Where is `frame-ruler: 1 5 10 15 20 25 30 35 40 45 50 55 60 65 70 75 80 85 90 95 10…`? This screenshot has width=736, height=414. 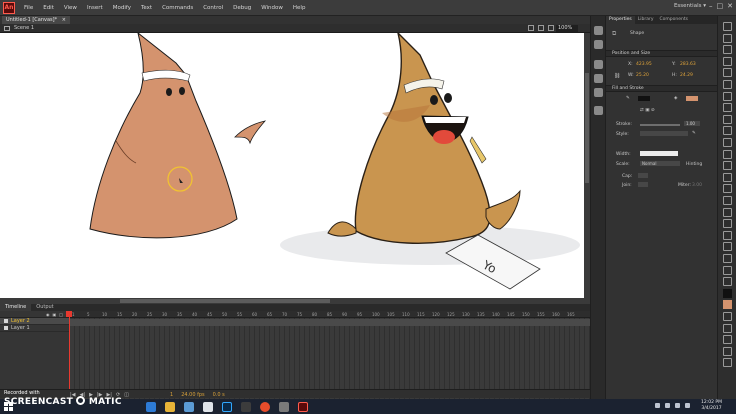
frame-ruler: 1 5 10 15 20 25 30 35 40 45 50 55 60 65 70 75 80 85 90 95 10… is located at coordinates (330, 314).